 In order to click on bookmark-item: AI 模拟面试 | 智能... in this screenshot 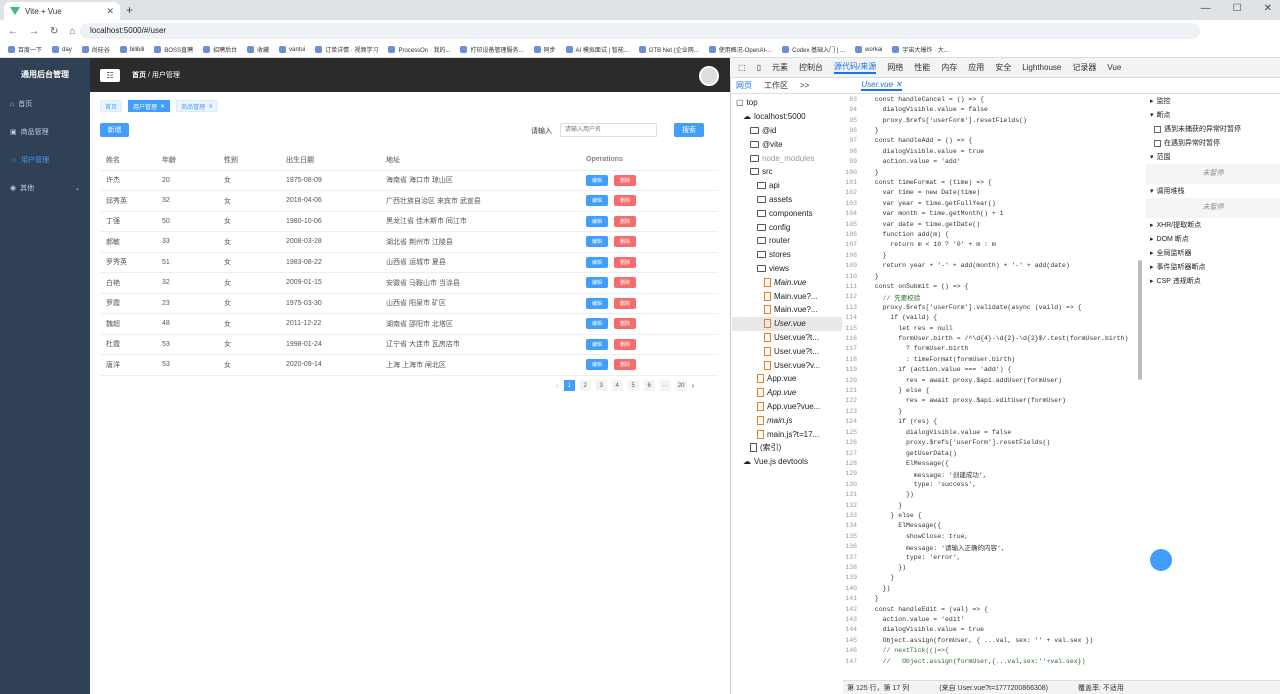, I will do `click(597, 49)`.